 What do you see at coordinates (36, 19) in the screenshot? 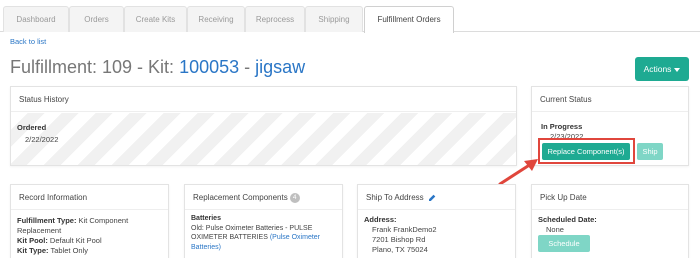
I see `tab-dashboard: Dashboard` at bounding box center [36, 19].